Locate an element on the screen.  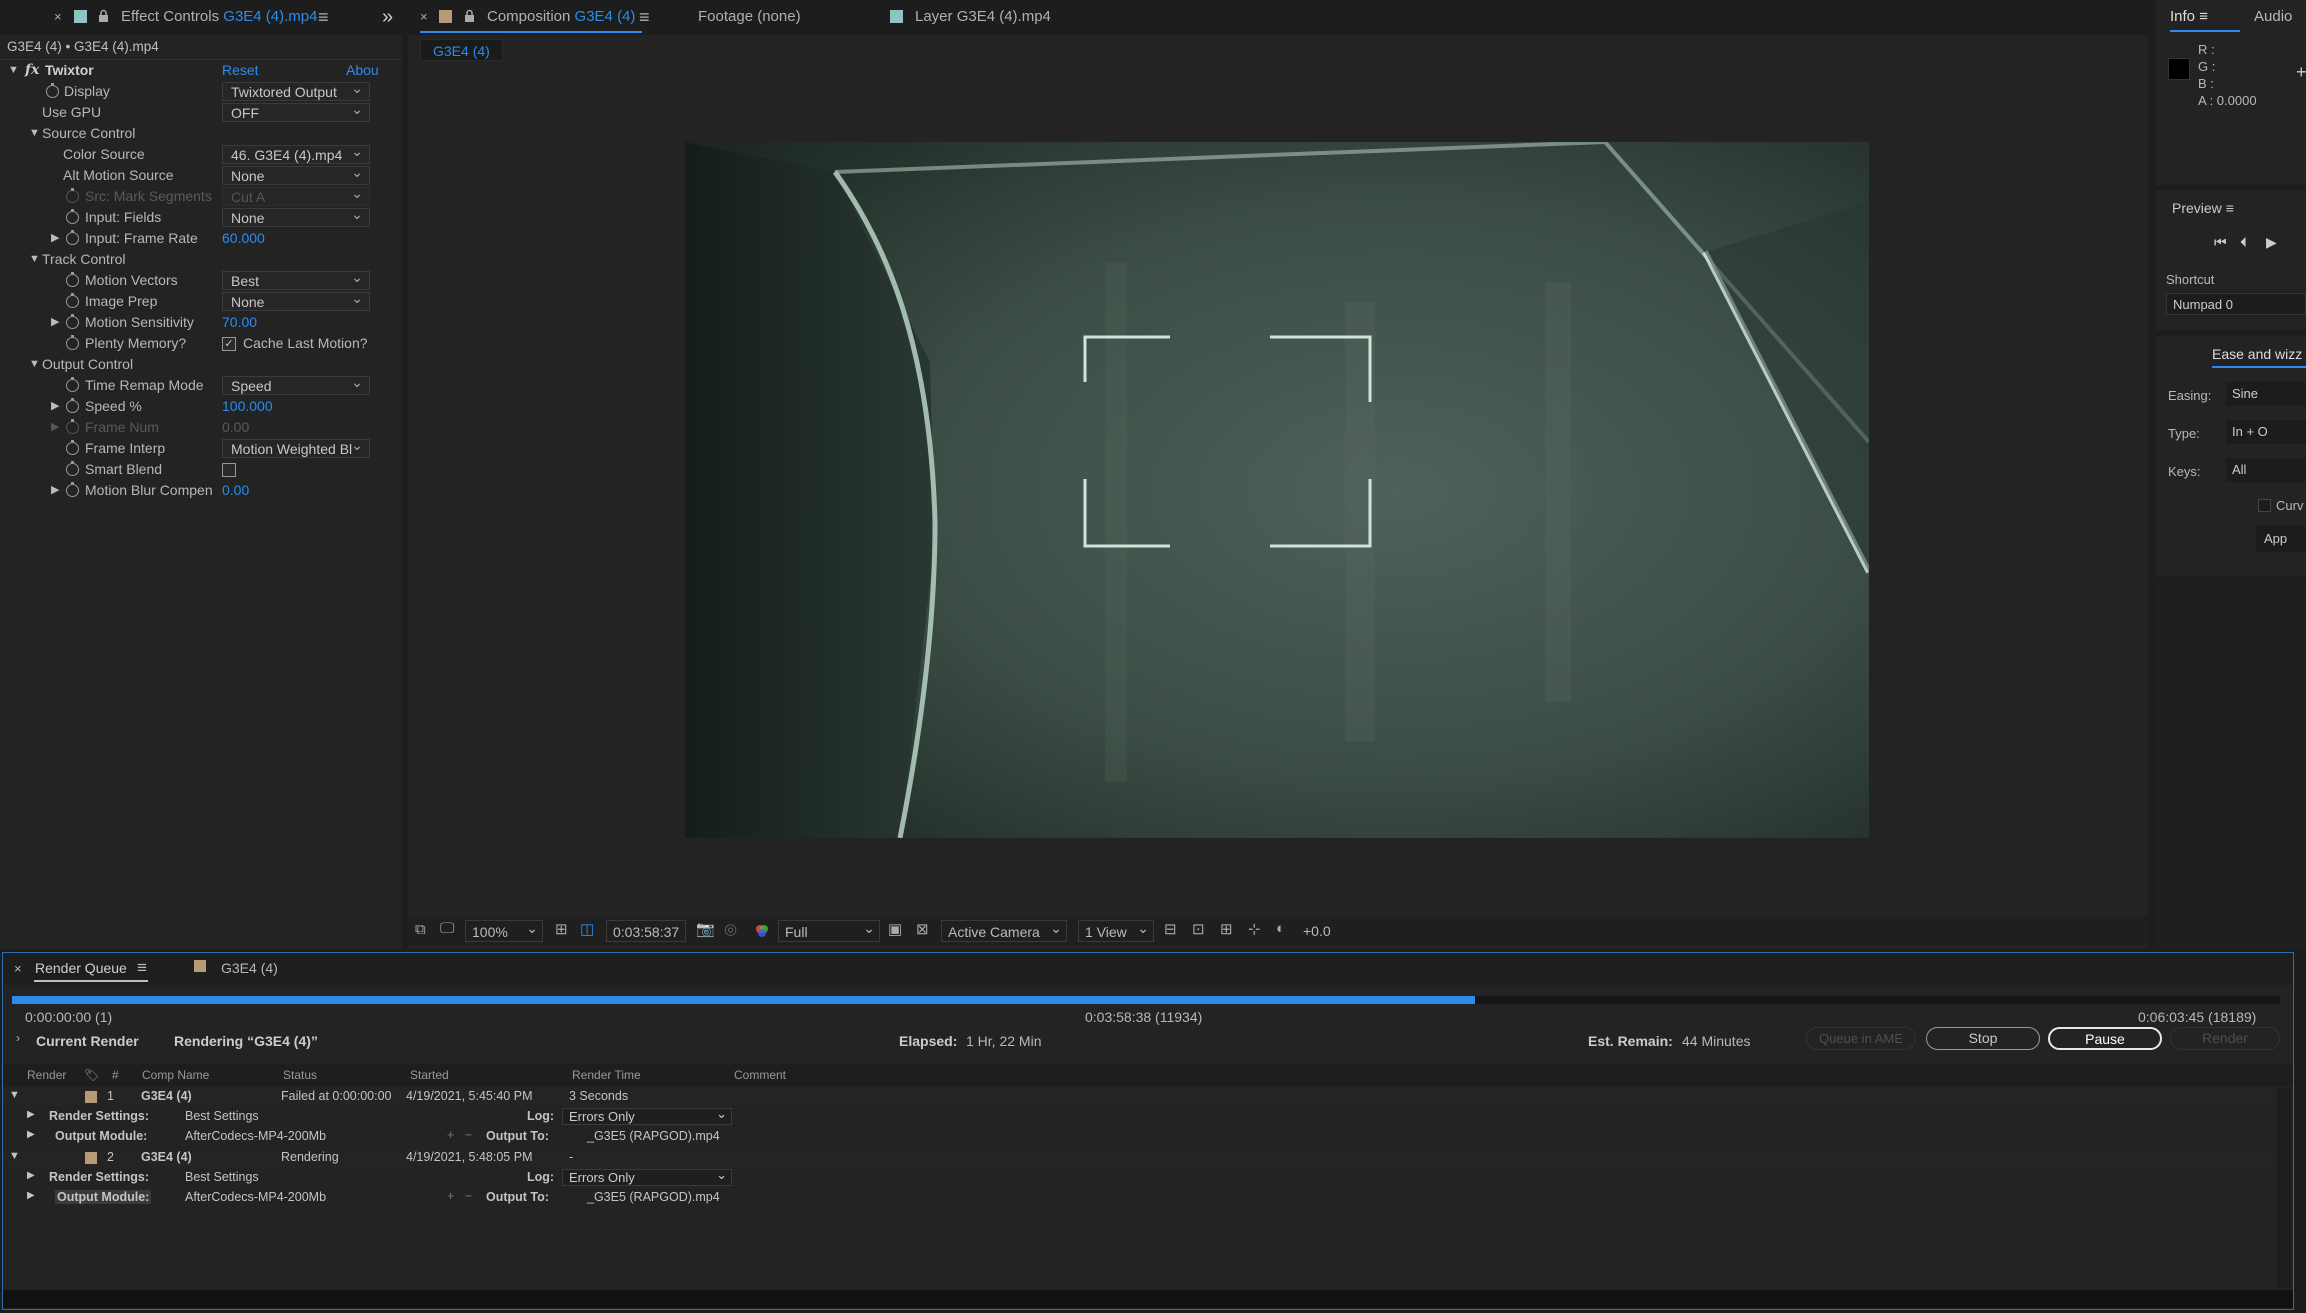
motion-blur-value: 0.00 is located at coordinates (235, 490).